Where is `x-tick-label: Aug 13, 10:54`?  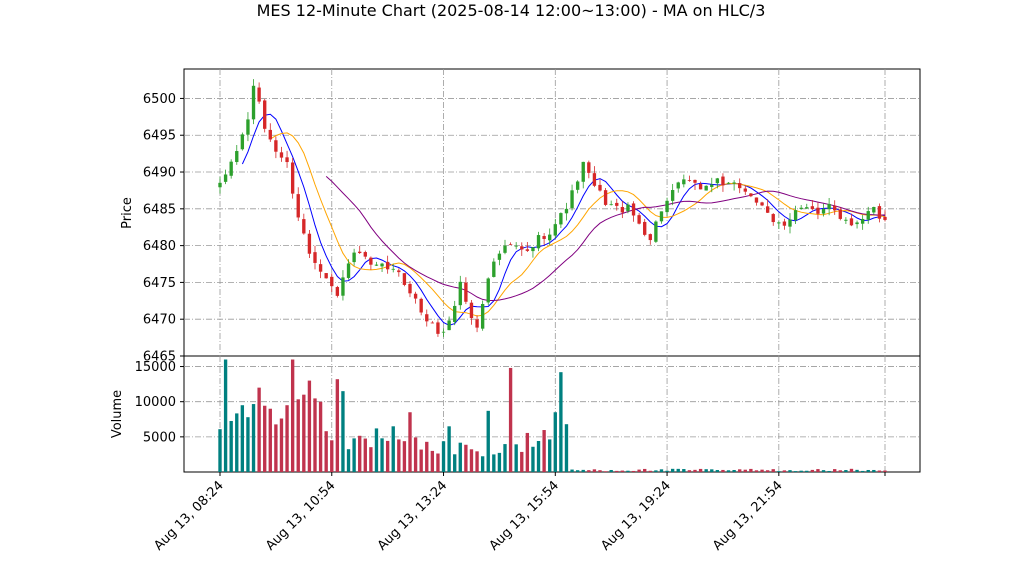
x-tick-label: Aug 13, 10:54 is located at coordinates (301, 516).